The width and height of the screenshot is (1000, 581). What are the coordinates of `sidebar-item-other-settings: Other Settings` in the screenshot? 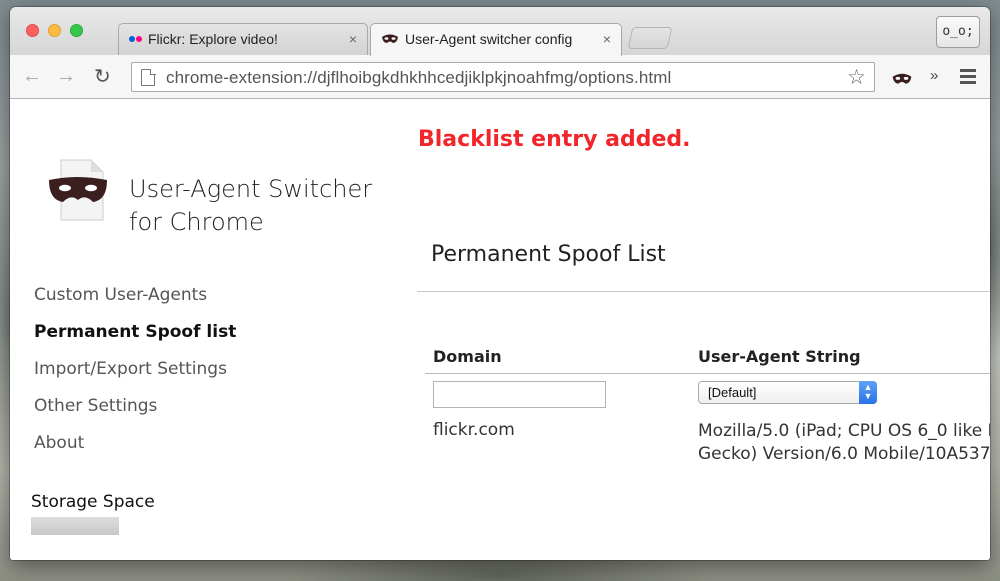 It's located at (135, 412).